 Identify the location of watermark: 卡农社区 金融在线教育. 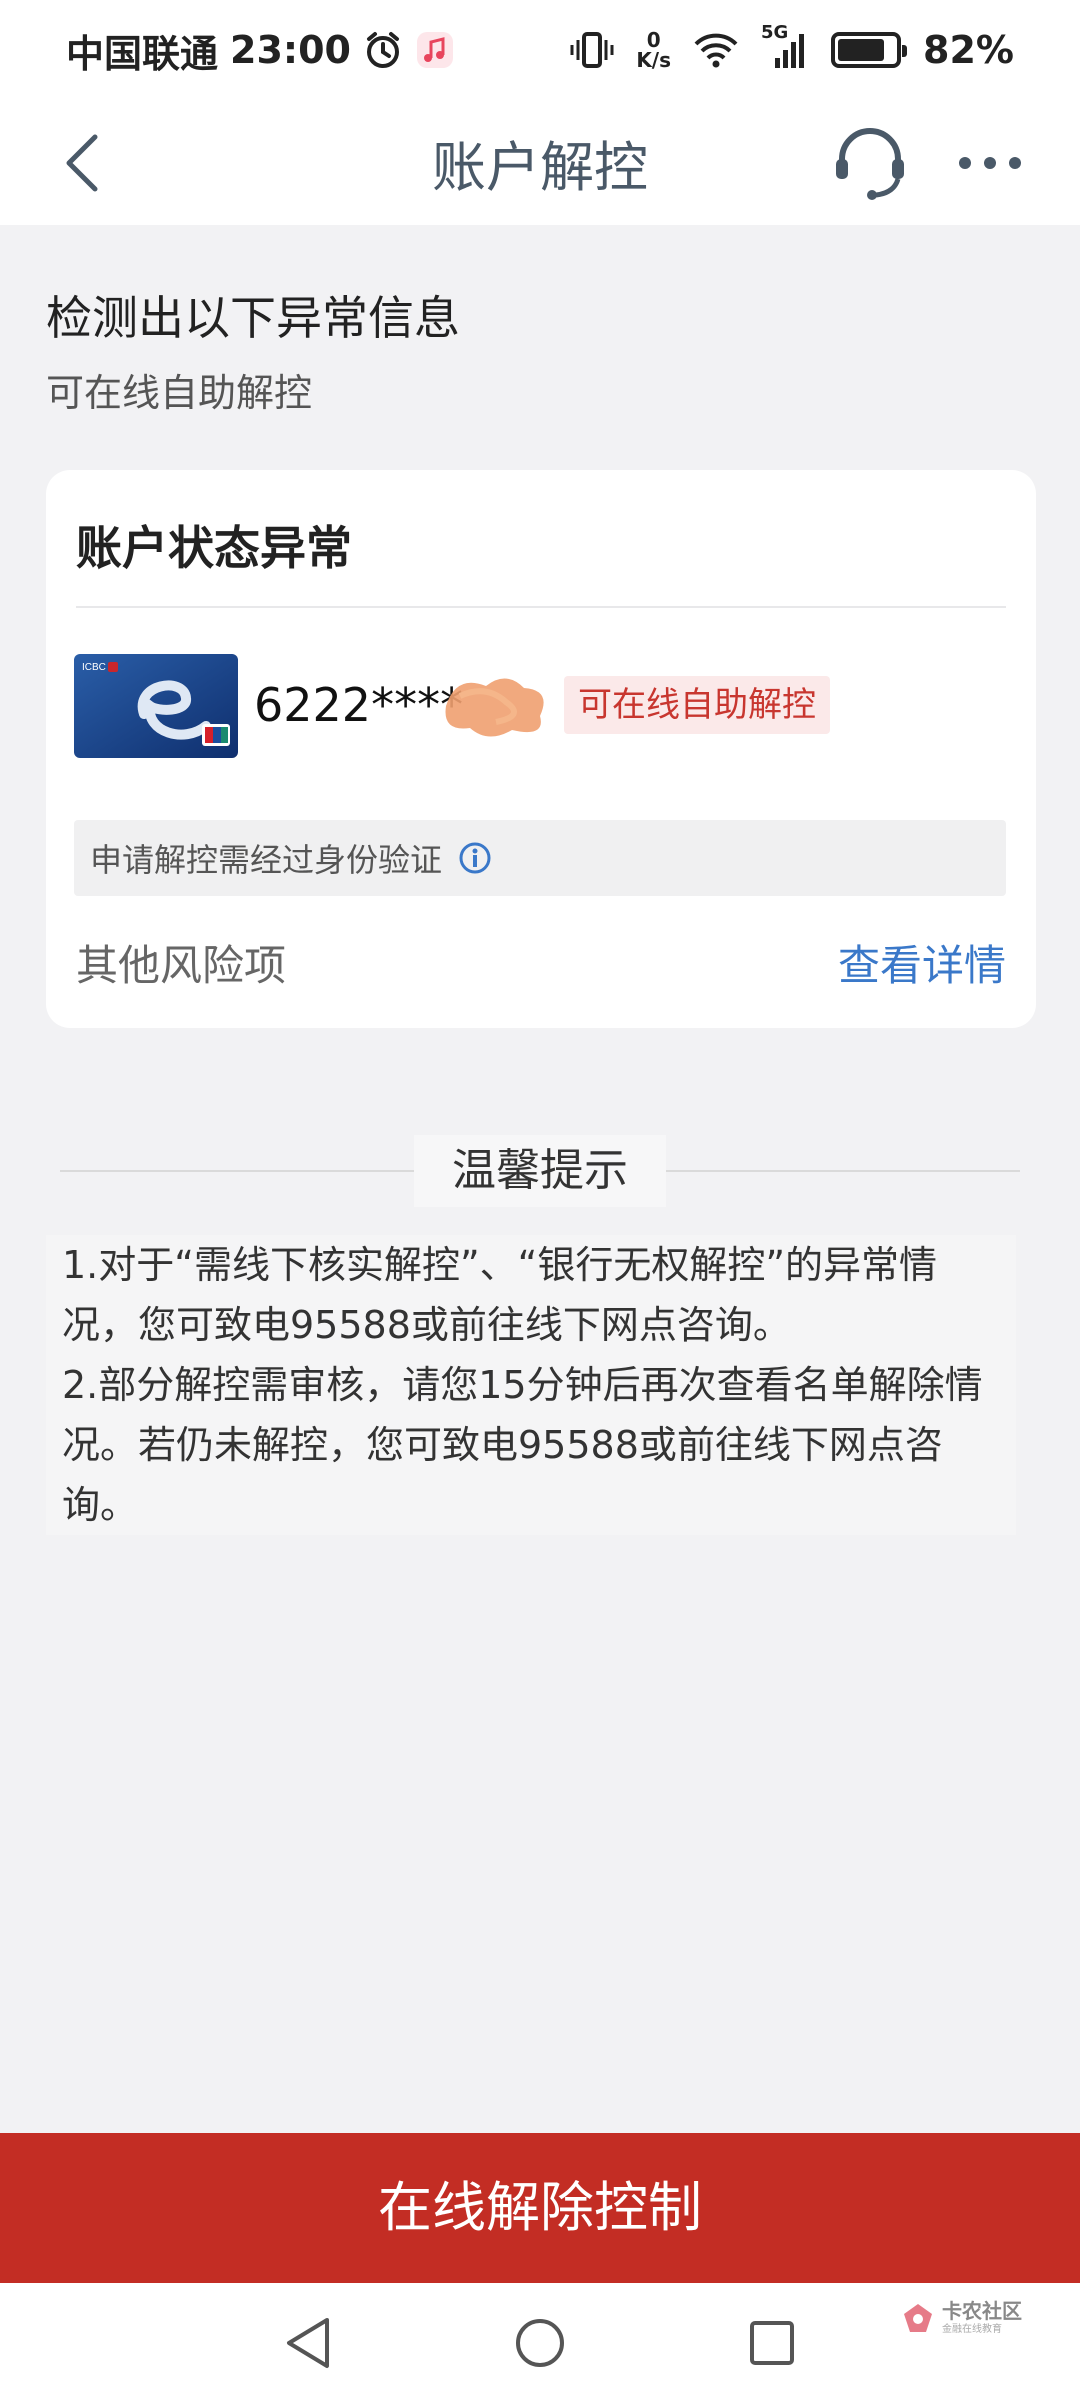
(961, 2318).